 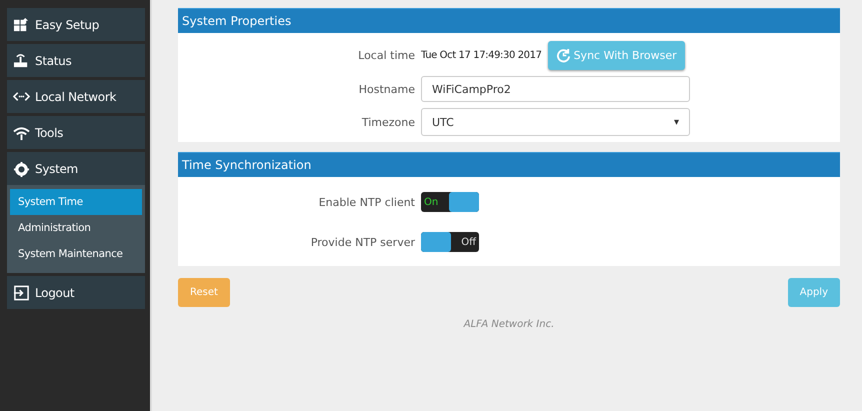 I want to click on time-value: Tue Oct 17 17:49:30 2017, so click(x=481, y=55).